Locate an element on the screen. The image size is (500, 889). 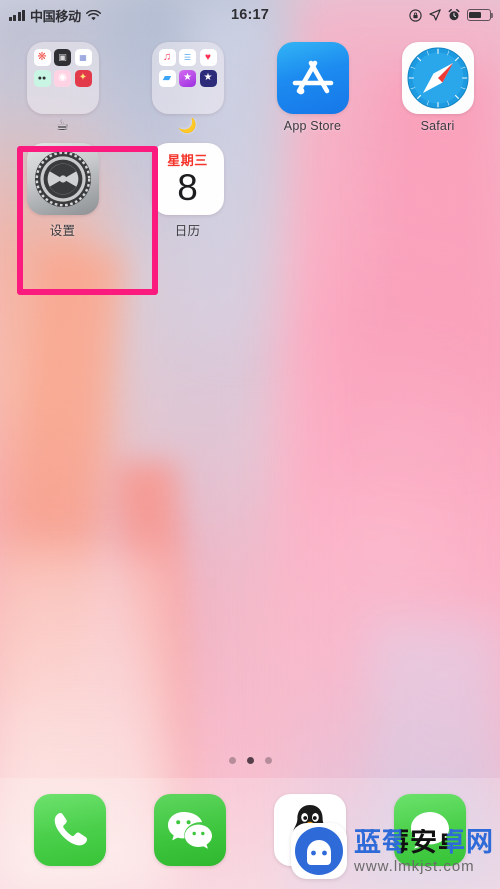
settings-label: 设置 is located at coordinates (62, 231).